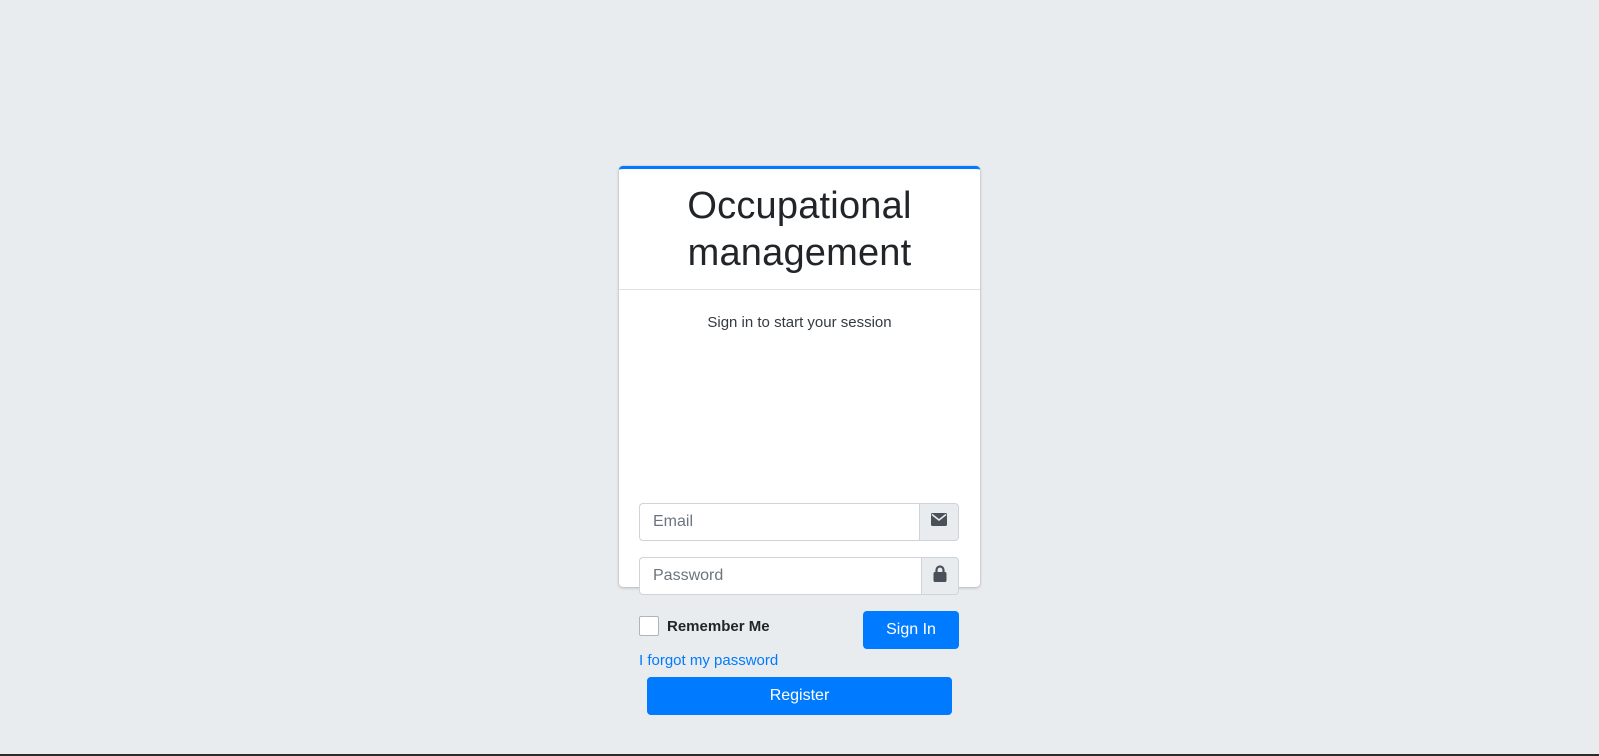 This screenshot has height=756, width=1599. What do you see at coordinates (779, 522) in the screenshot?
I see `email-input` at bounding box center [779, 522].